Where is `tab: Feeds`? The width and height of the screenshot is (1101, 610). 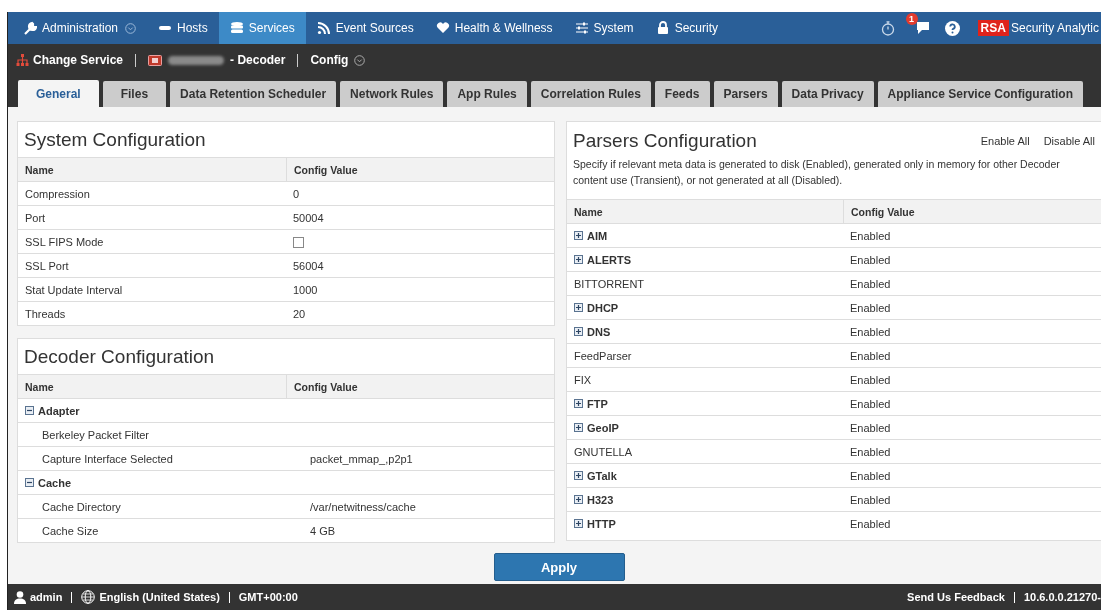
tab: Feeds is located at coordinates (682, 94).